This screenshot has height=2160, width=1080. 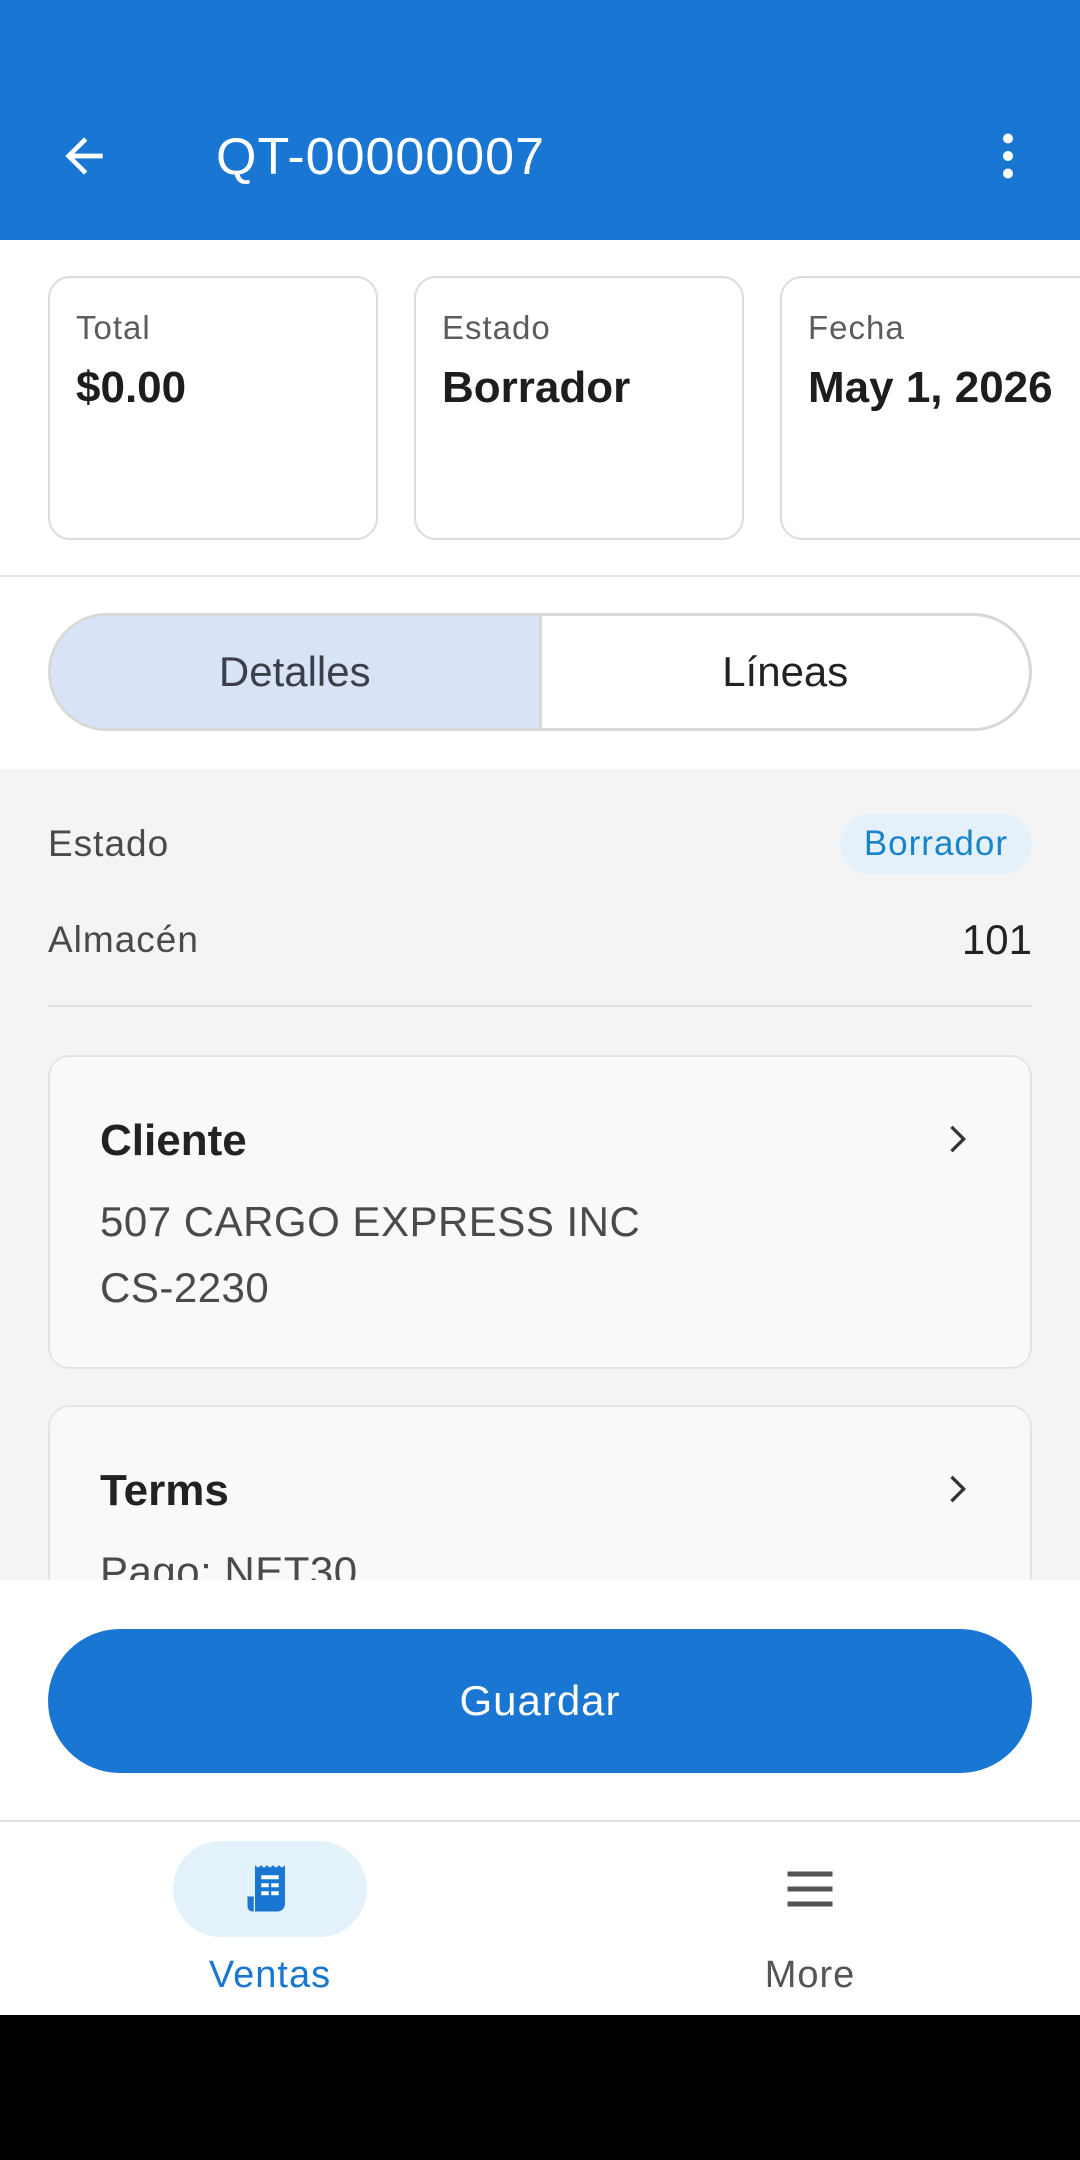 I want to click on tab-lineas: Líneas, so click(x=786, y=672).